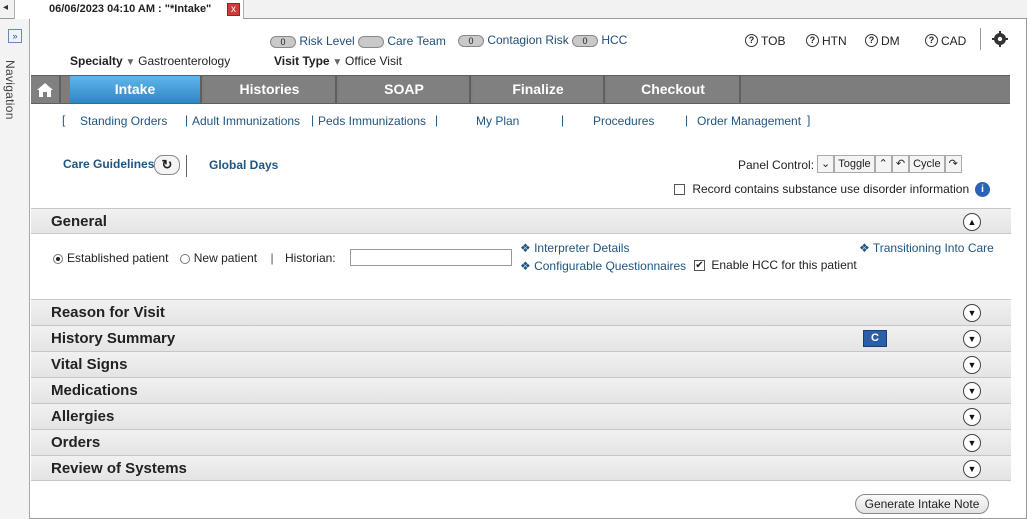  What do you see at coordinates (922, 504) in the screenshot?
I see `generate-intake-note-button: Generate Intake Note` at bounding box center [922, 504].